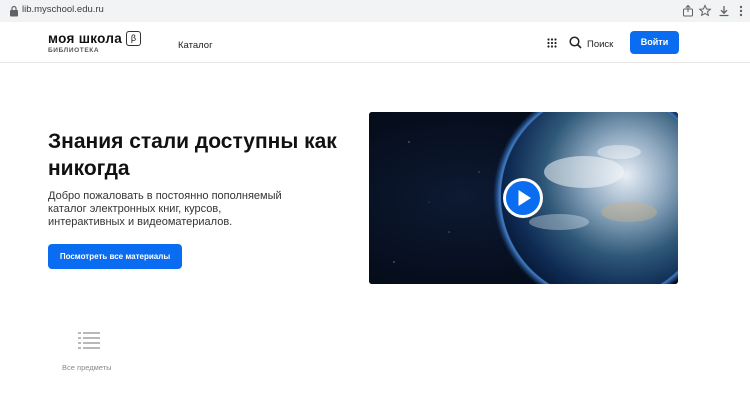 This screenshot has height=414, width=750. I want to click on apps-grid-icon, so click(552, 43).